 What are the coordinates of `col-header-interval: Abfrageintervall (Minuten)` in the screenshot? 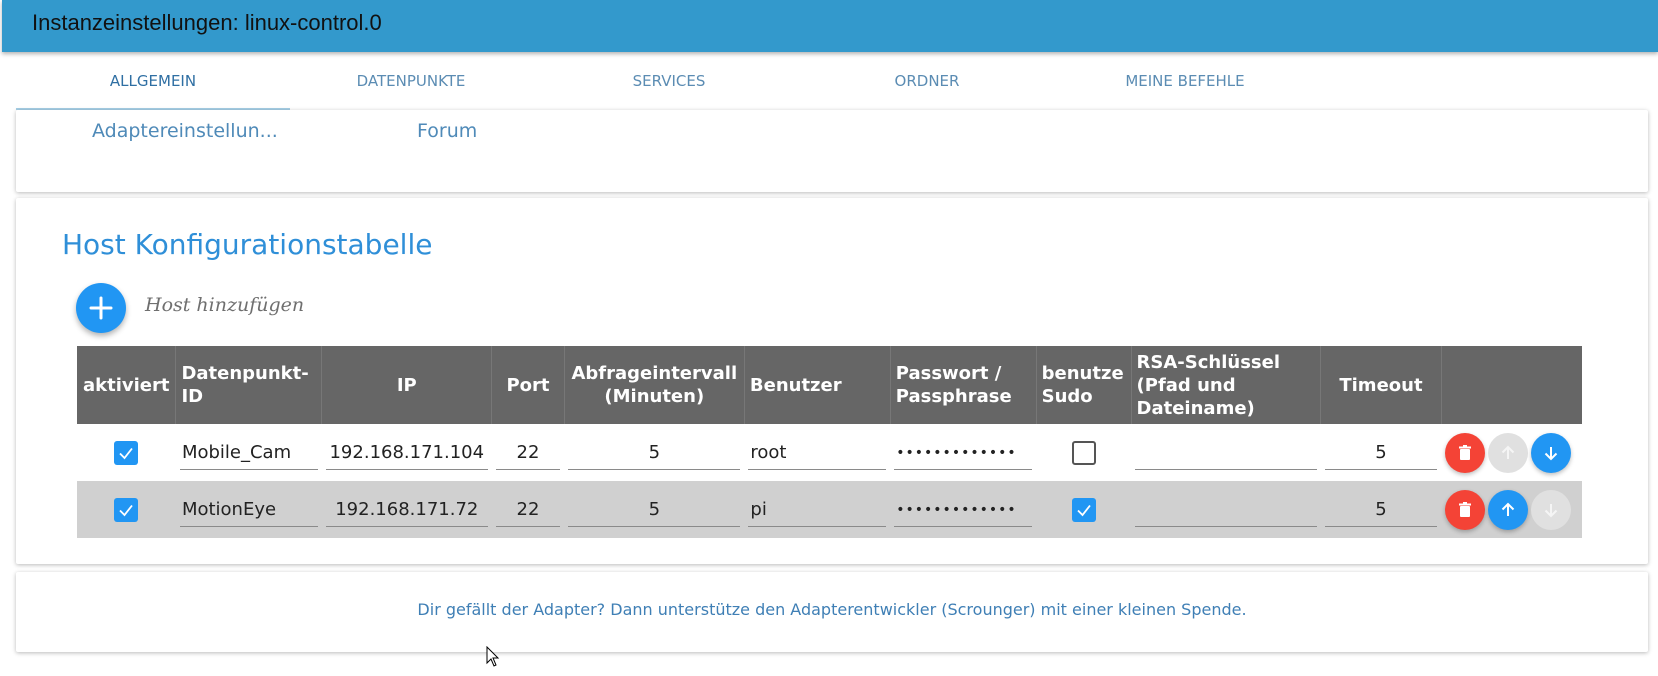 It's located at (654, 385).